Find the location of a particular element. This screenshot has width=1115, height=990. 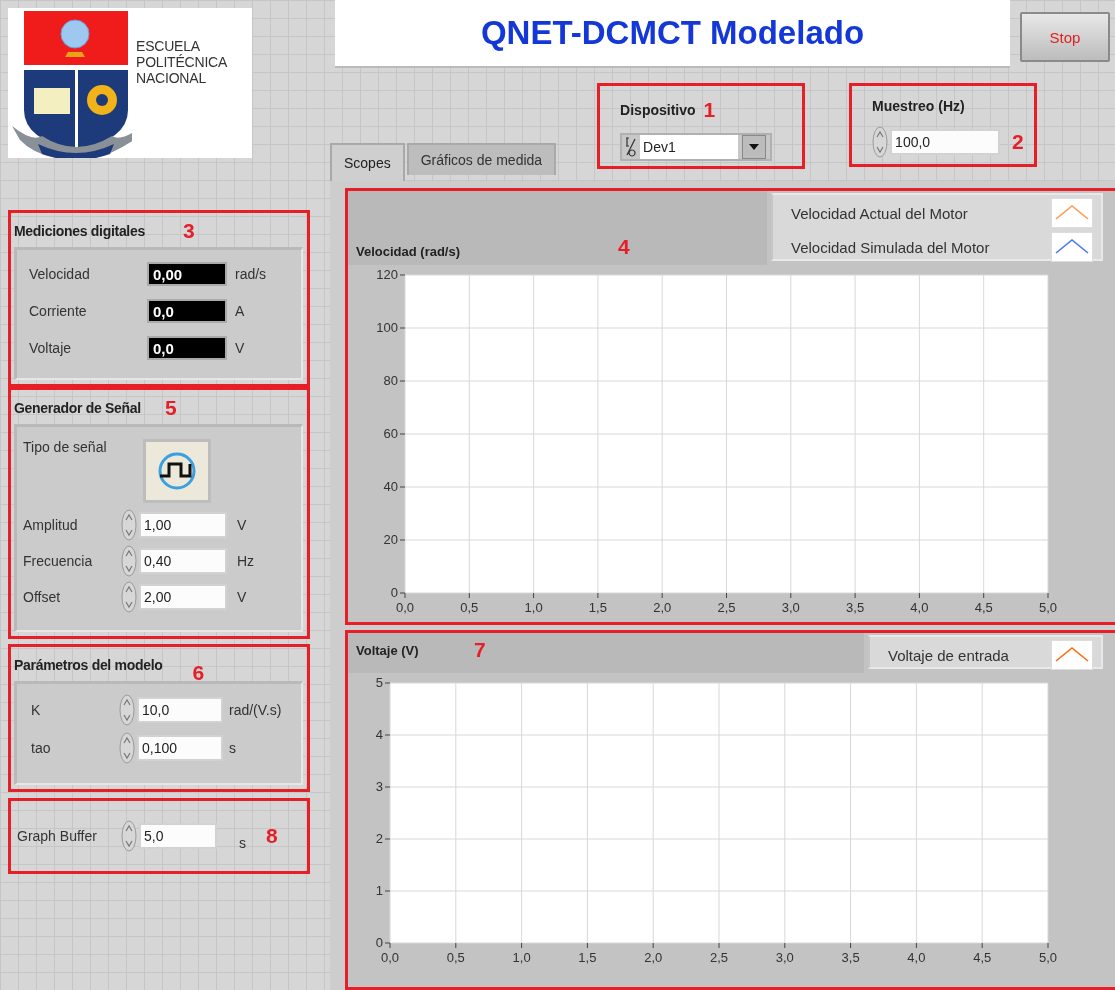

tick-label: 5 is located at coordinates (379, 682).